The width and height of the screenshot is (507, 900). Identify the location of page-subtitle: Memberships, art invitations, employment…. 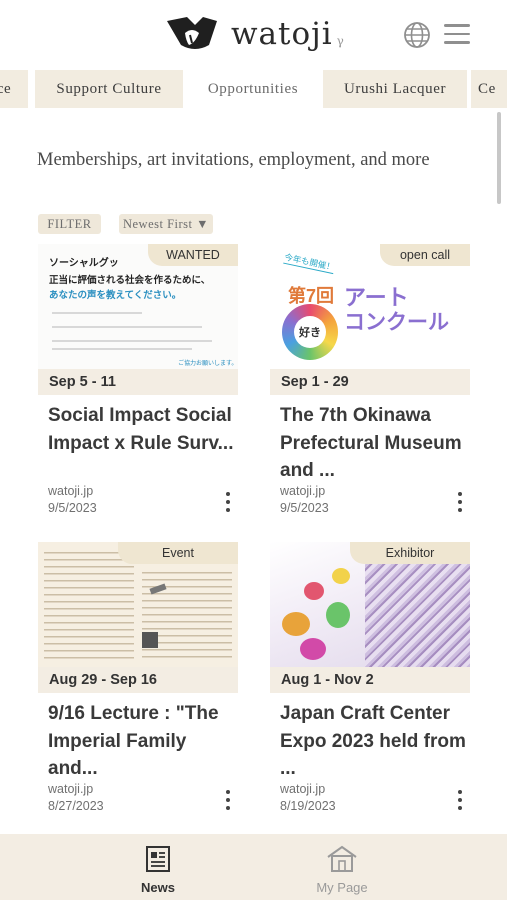
(233, 160).